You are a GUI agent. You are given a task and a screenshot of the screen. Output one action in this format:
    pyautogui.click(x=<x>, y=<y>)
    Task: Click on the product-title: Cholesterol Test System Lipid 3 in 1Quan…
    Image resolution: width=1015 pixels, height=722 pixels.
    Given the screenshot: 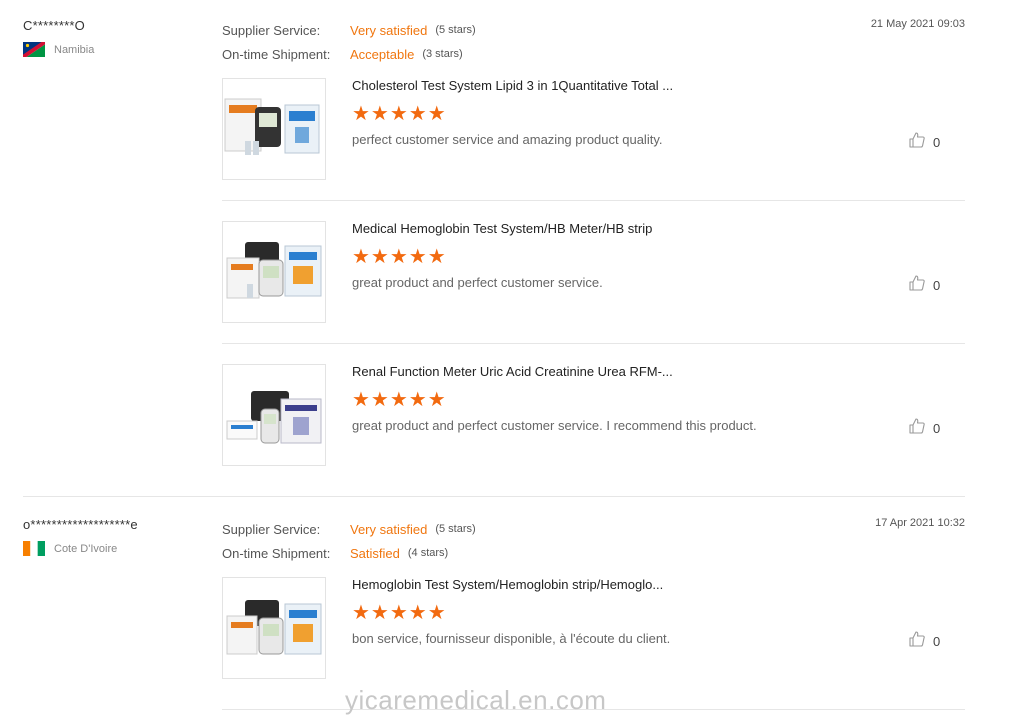 What is the action you would take?
    pyautogui.click(x=512, y=85)
    